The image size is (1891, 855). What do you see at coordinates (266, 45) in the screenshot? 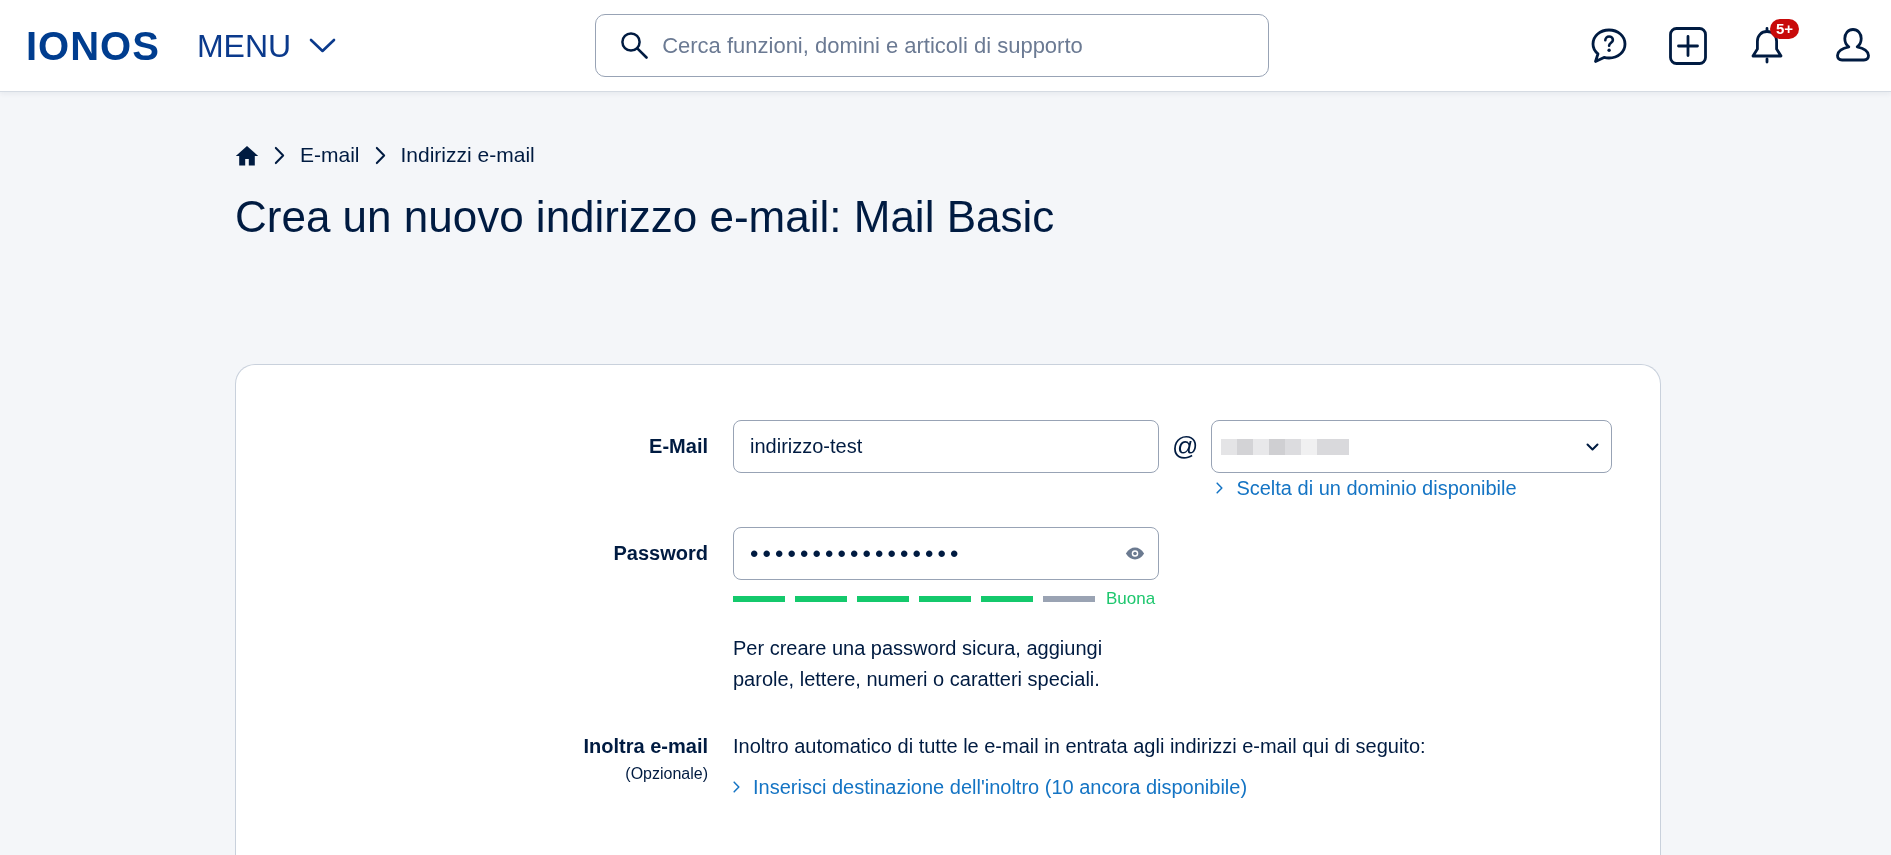
I see `menu-button: MENU` at bounding box center [266, 45].